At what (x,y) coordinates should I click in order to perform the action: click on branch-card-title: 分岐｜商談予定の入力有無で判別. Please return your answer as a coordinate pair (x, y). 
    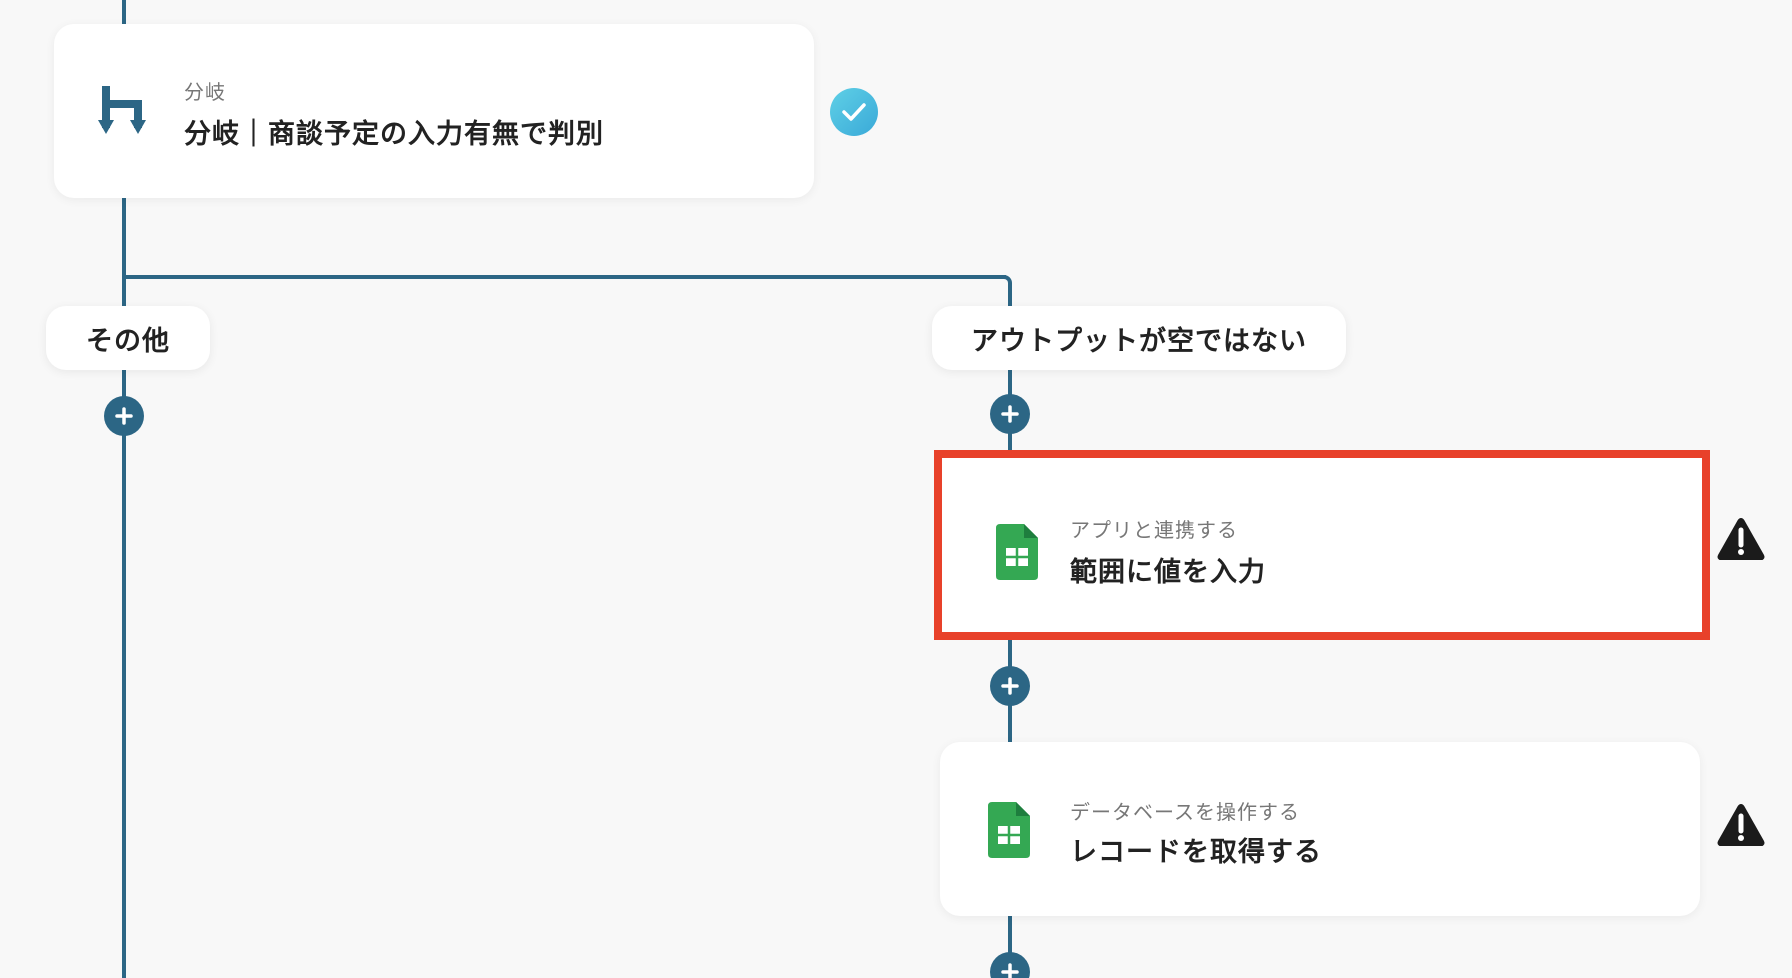
    Looking at the image, I should click on (394, 134).